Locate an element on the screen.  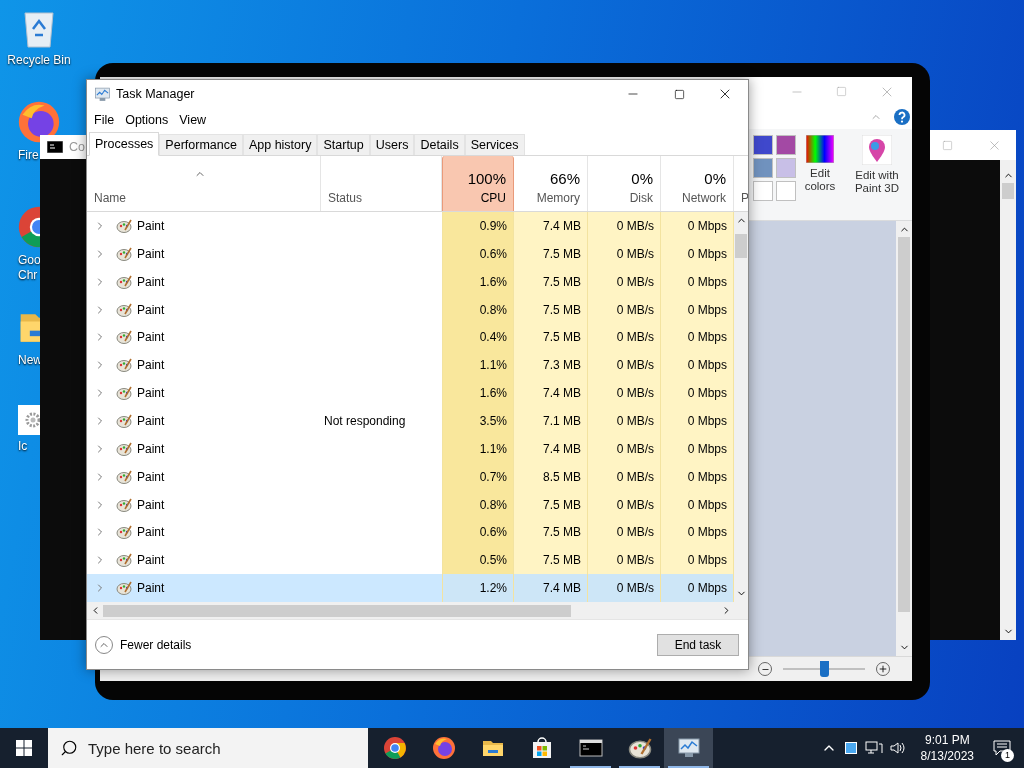
firefox-icon is located at coordinates (443, 748).